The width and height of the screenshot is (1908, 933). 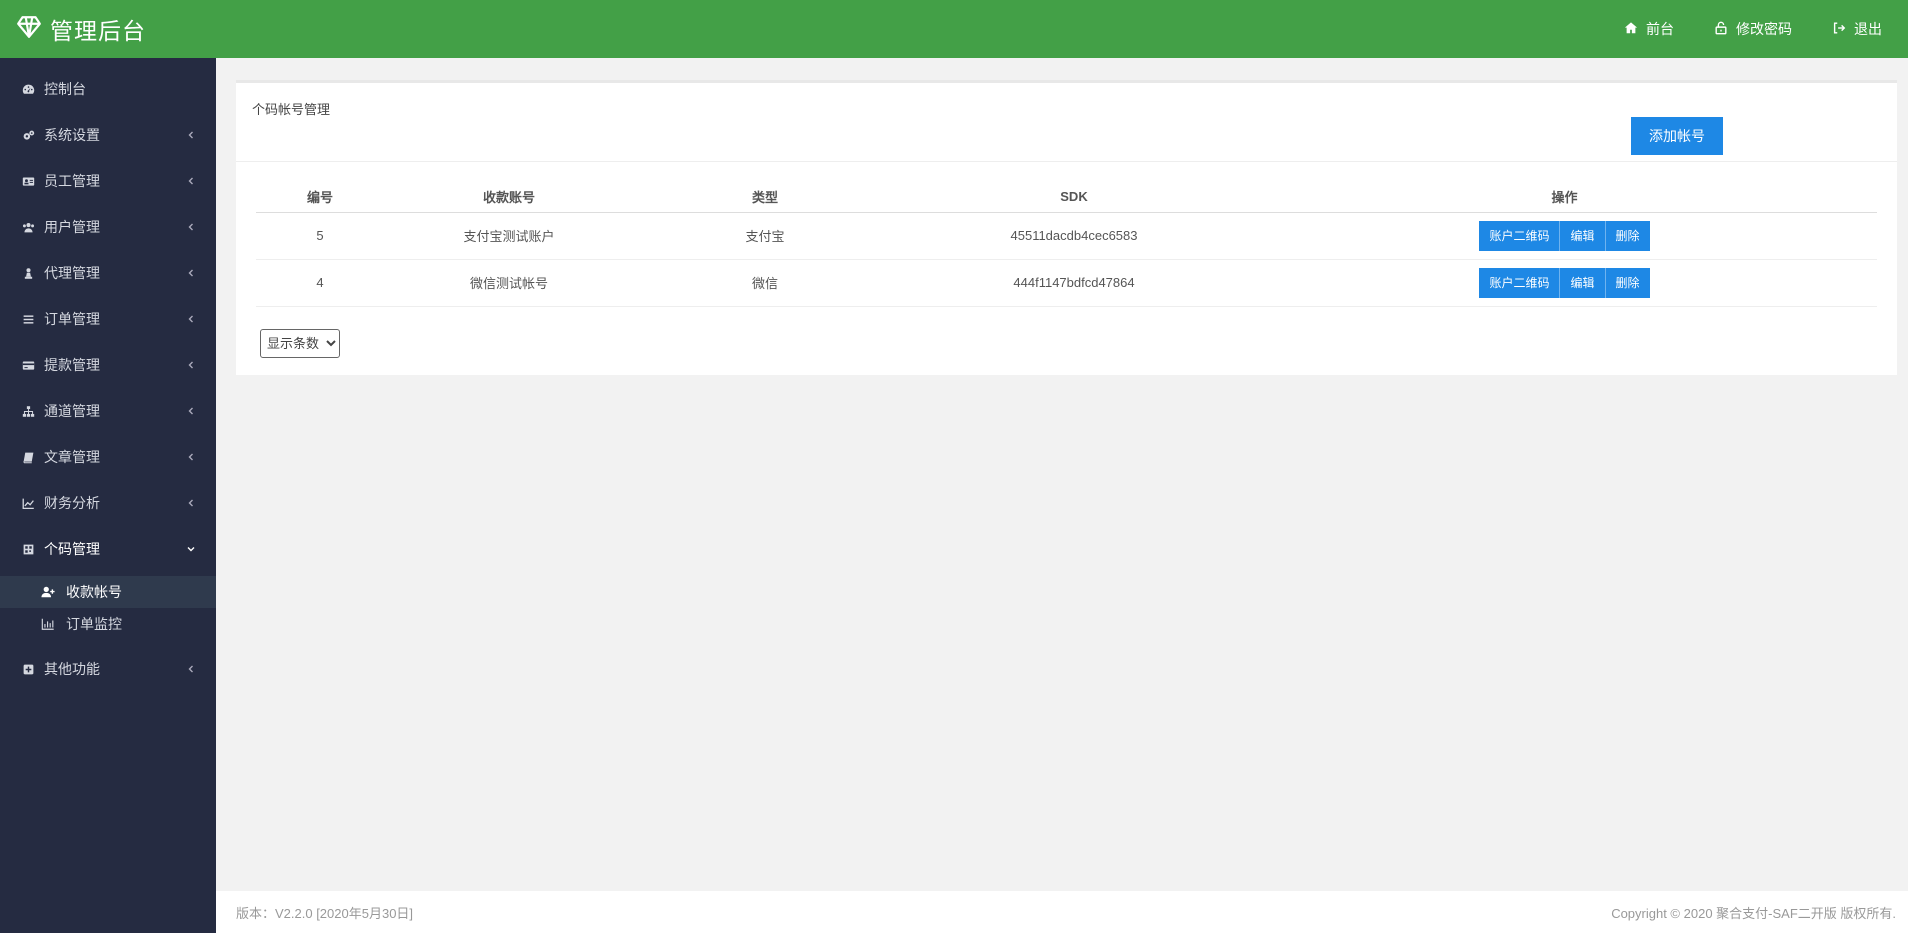 I want to click on sidebar-item-orders: 订单管理, so click(x=108, y=319).